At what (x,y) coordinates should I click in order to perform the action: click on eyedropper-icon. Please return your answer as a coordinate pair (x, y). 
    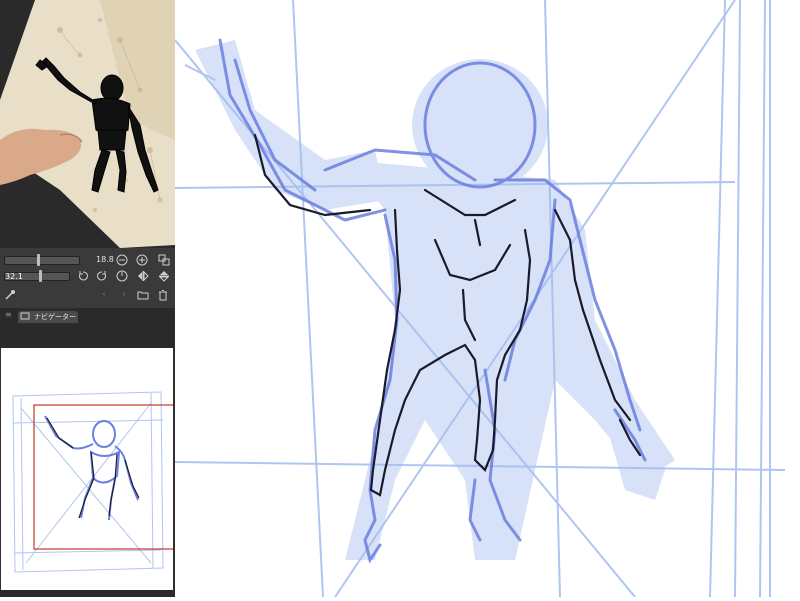
    Looking at the image, I should click on (10, 295).